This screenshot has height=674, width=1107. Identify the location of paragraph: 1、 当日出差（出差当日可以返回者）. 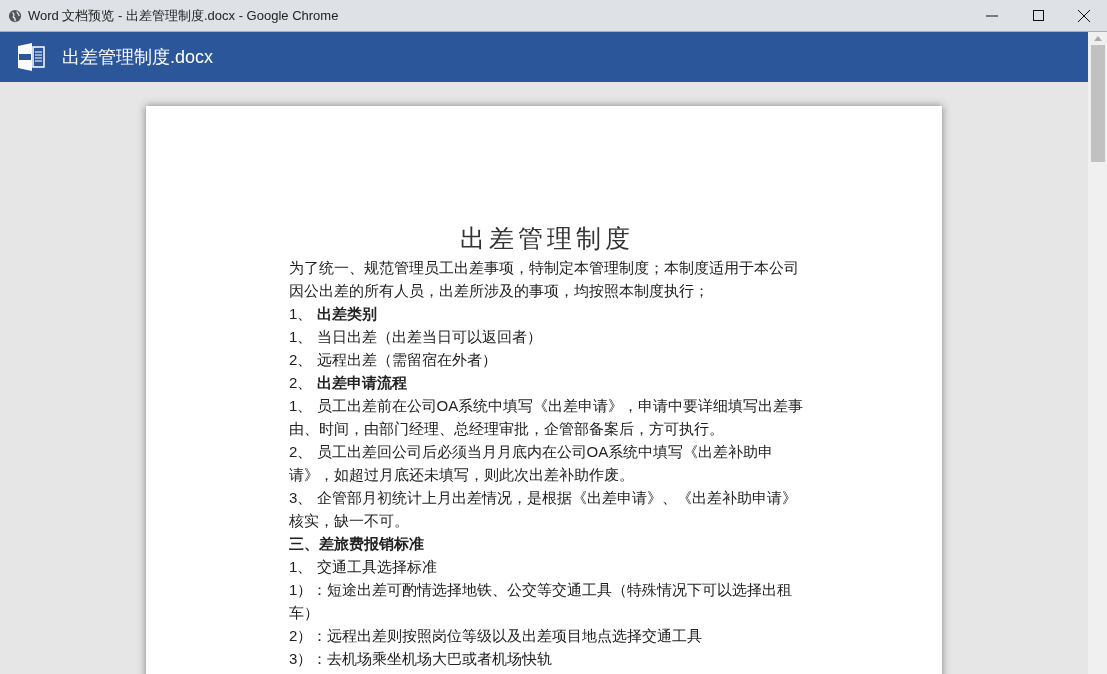
(416, 337).